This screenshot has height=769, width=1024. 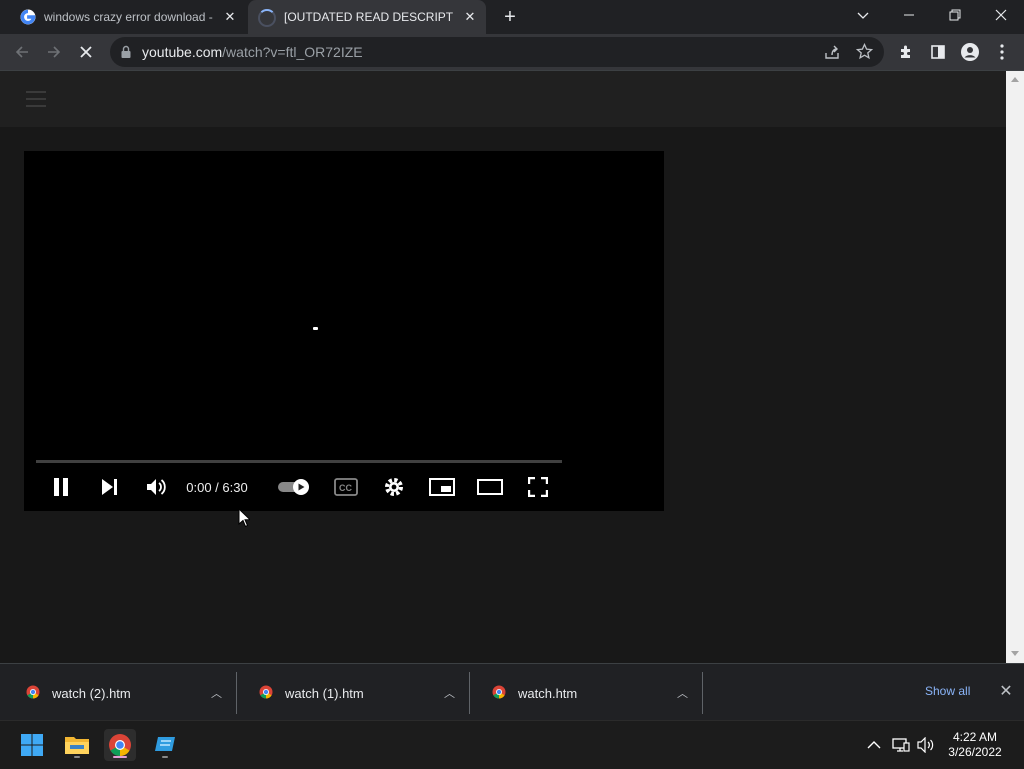 I want to click on url-path: /watch?v=ftl_OR72IZE, so click(x=292, y=52).